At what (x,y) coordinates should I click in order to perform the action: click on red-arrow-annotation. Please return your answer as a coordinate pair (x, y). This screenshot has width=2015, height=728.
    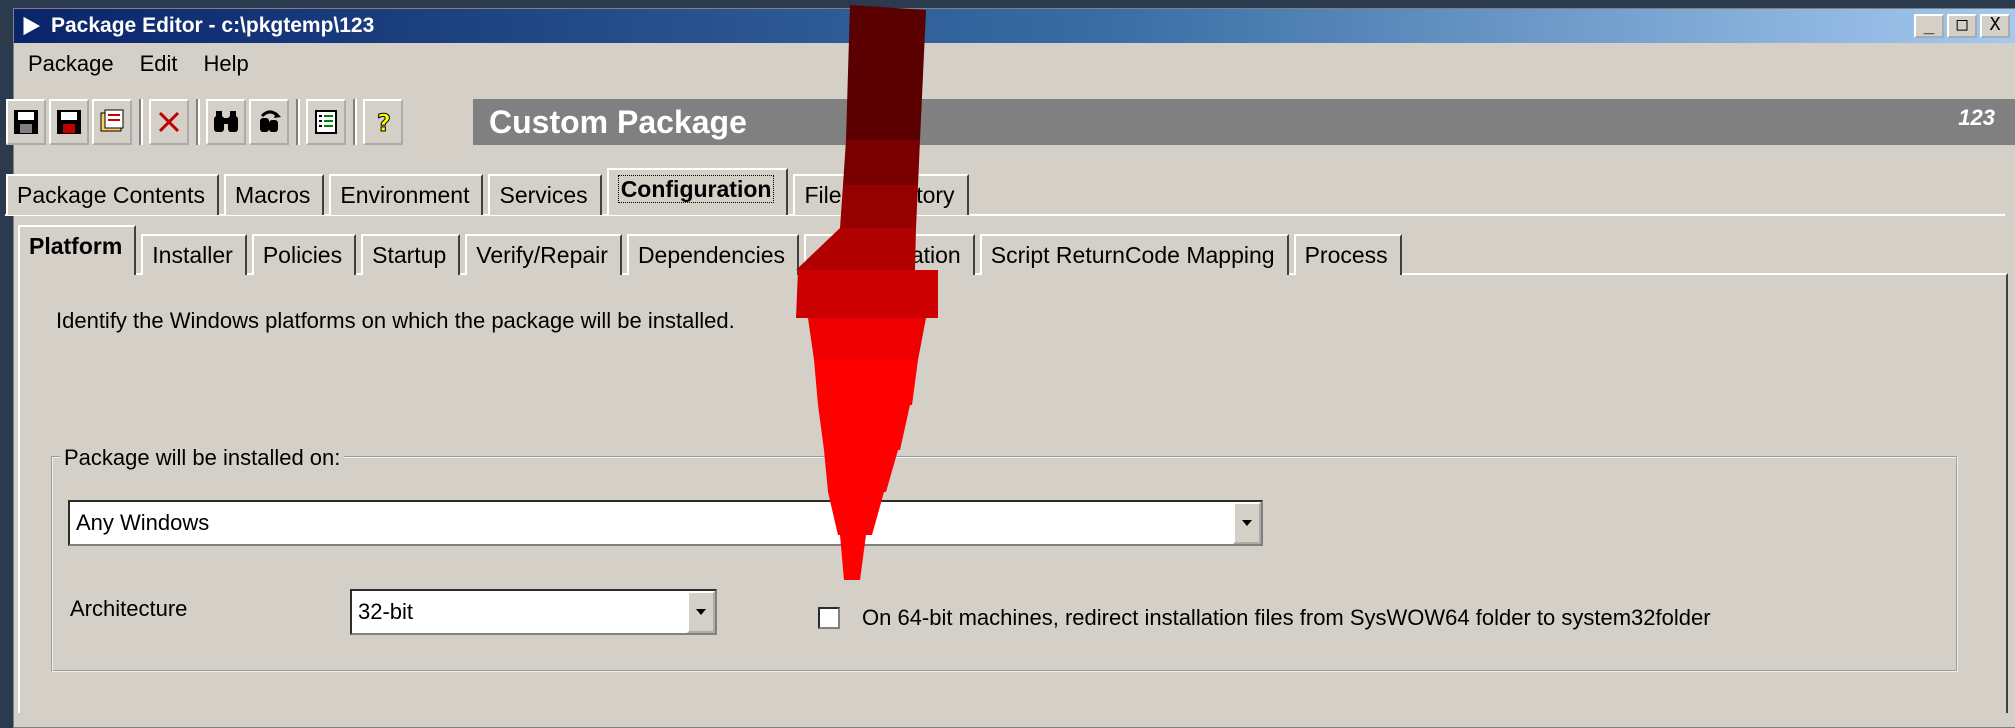
    Looking at the image, I should click on (867, 292).